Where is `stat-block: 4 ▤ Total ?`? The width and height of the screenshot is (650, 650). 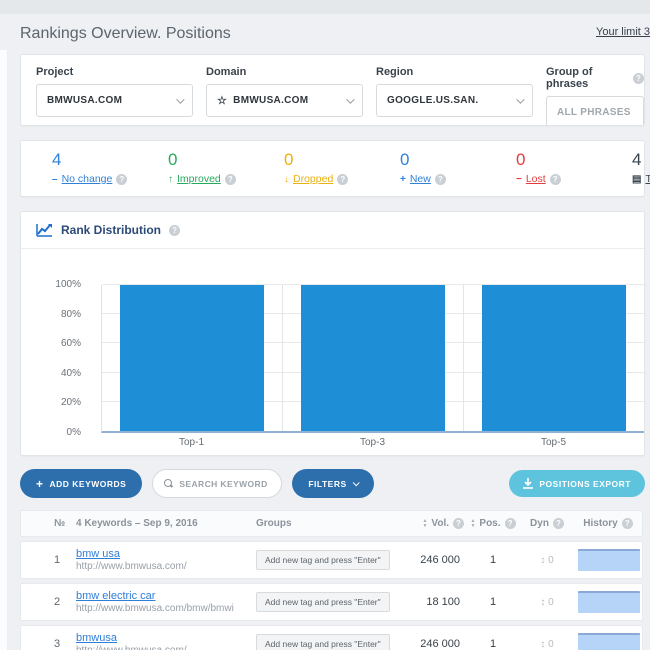
stat-block: 4 ▤ Total ? is located at coordinates (641, 173).